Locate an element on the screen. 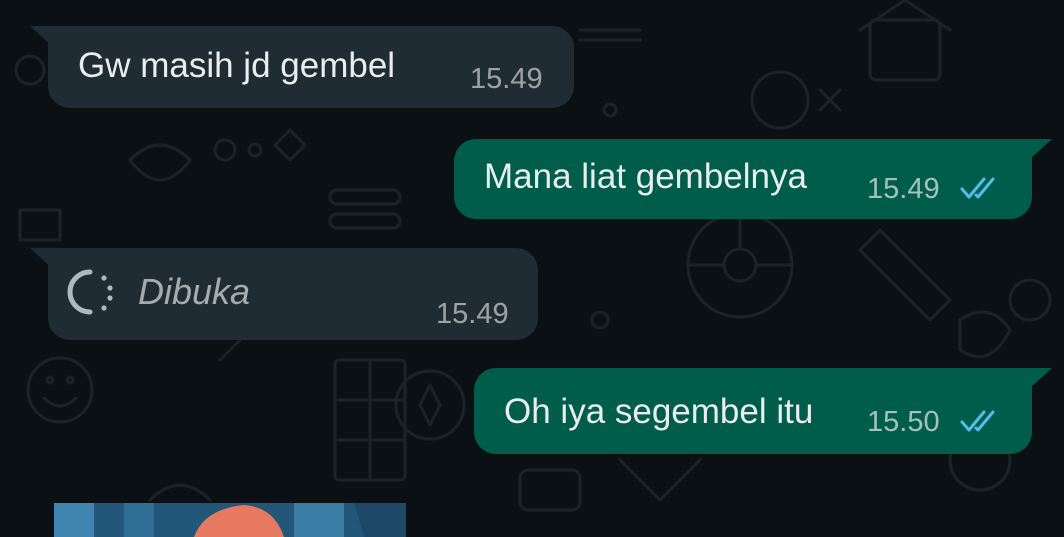 The height and width of the screenshot is (537, 1064). message-bubble-outgoing: Oh iya segembel itu 15.50 is located at coordinates (753, 411).